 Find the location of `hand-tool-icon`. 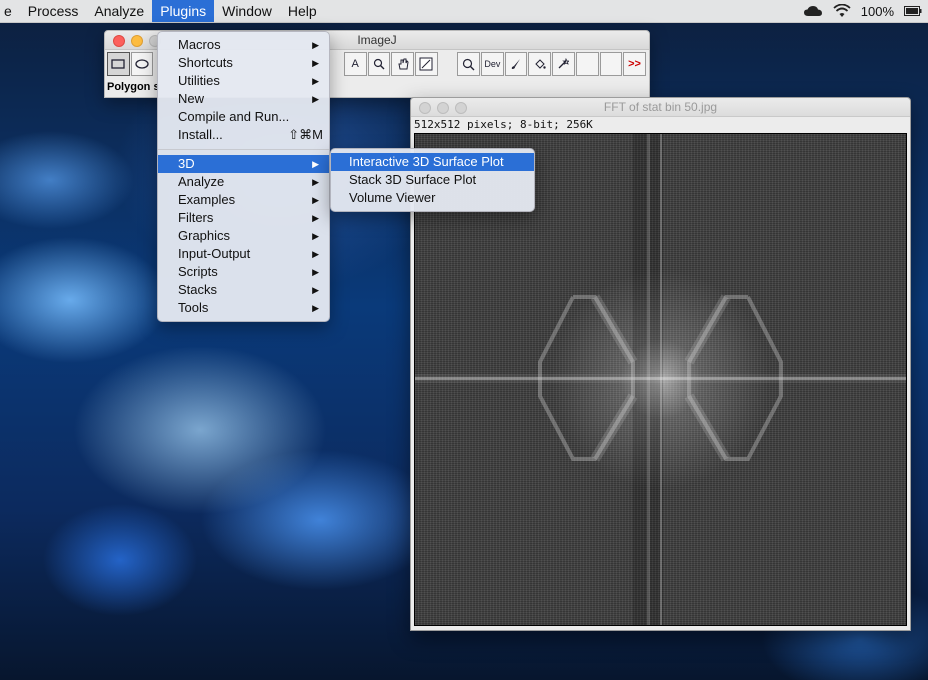

hand-tool-icon is located at coordinates (402, 64).